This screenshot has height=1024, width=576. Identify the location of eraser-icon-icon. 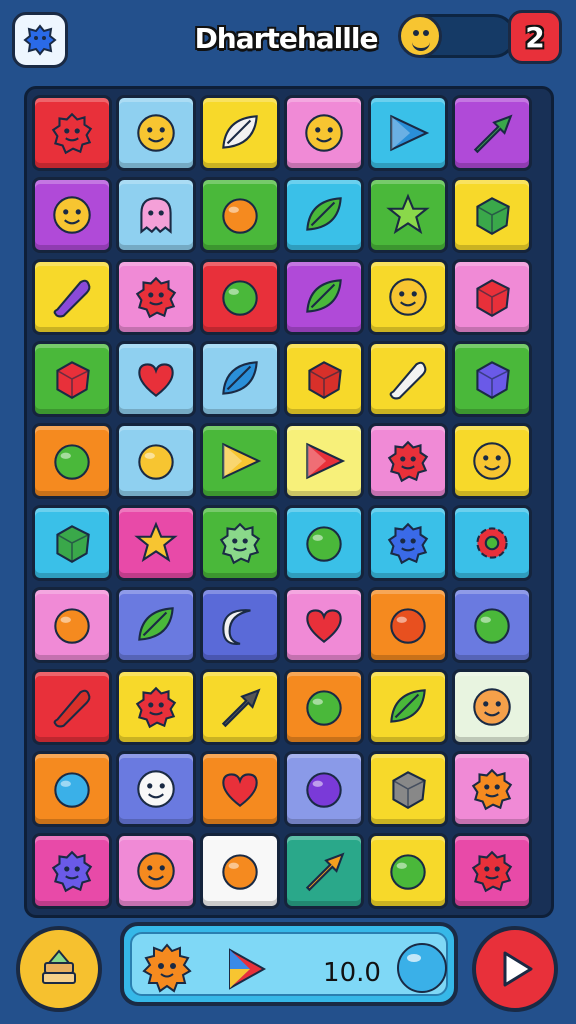
(408, 380).